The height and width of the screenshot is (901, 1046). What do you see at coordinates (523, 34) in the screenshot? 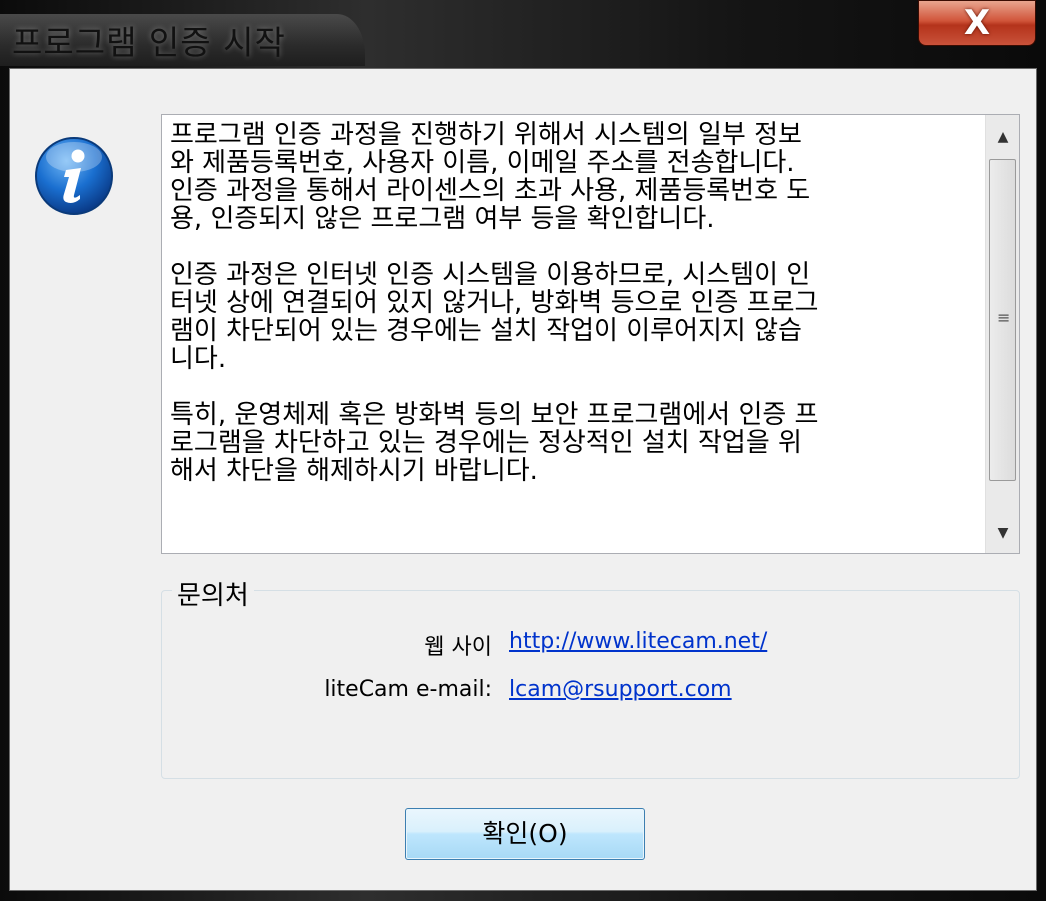
I see `title-bar: 프로그램 인증 시작 X` at bounding box center [523, 34].